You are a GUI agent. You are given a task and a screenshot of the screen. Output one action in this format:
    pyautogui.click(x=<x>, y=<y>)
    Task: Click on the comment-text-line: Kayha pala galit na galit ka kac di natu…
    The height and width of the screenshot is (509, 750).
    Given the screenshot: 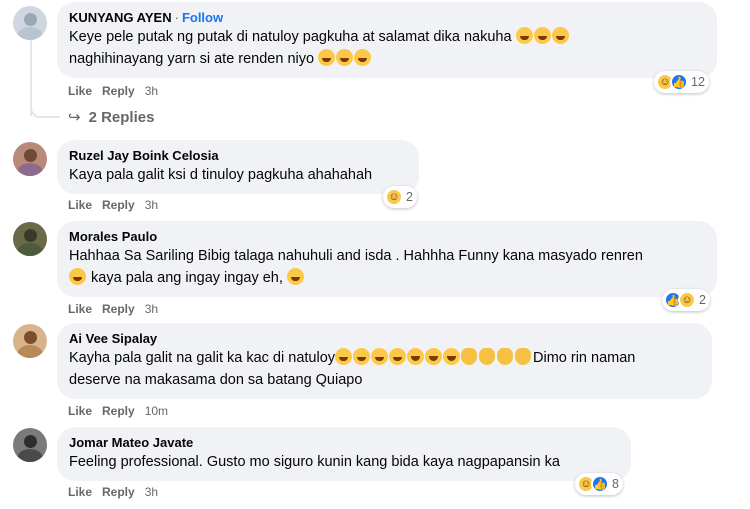 What is the action you would take?
    pyautogui.click(x=202, y=358)
    